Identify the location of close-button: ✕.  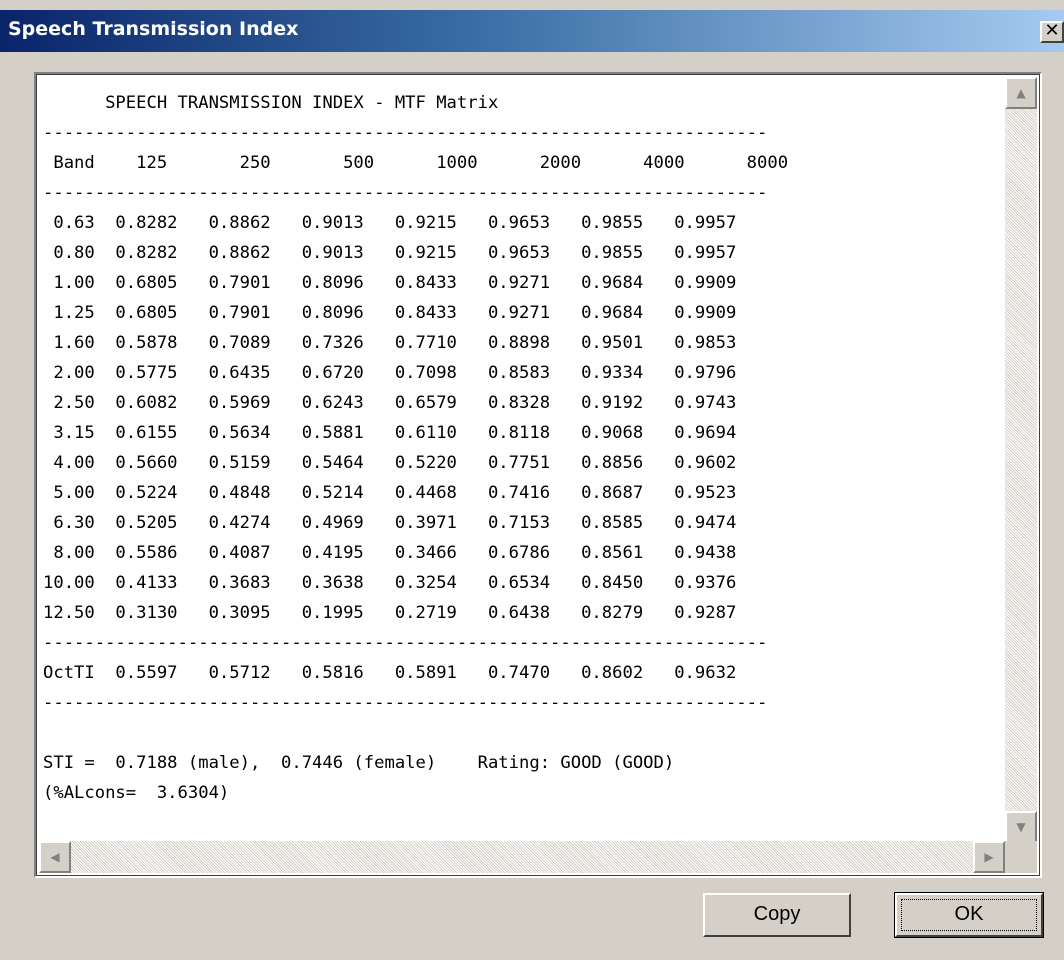
(1052, 32).